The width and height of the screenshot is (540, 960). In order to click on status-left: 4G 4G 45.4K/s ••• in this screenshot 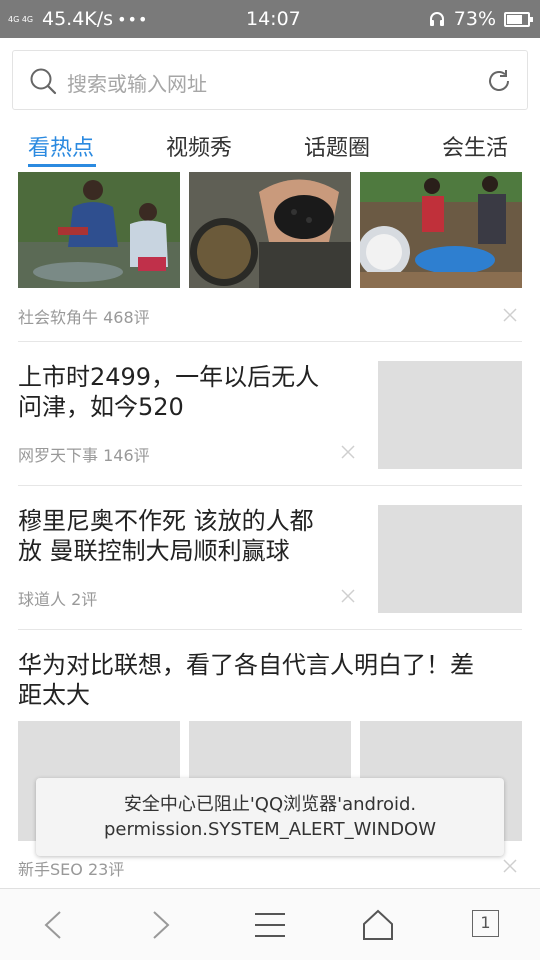, I will do `click(78, 19)`.